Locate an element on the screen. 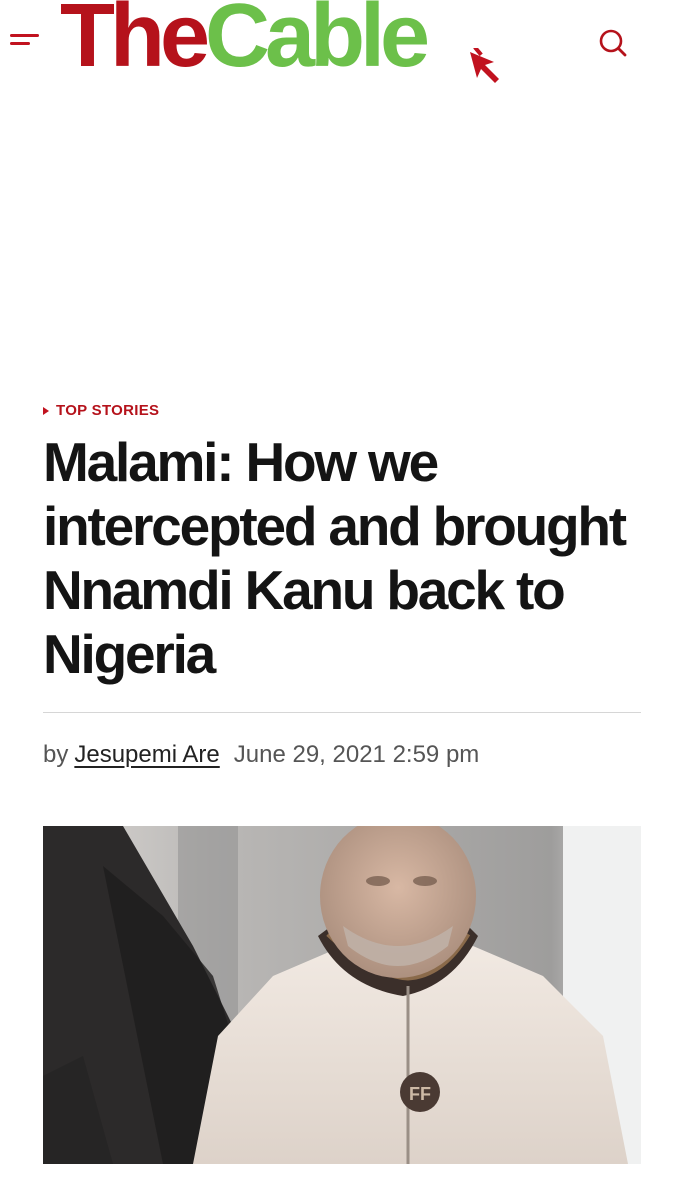 Image resolution: width=684 pixels, height=1200 pixels. logo-wordmark: TheCable is located at coordinates (245, 43).